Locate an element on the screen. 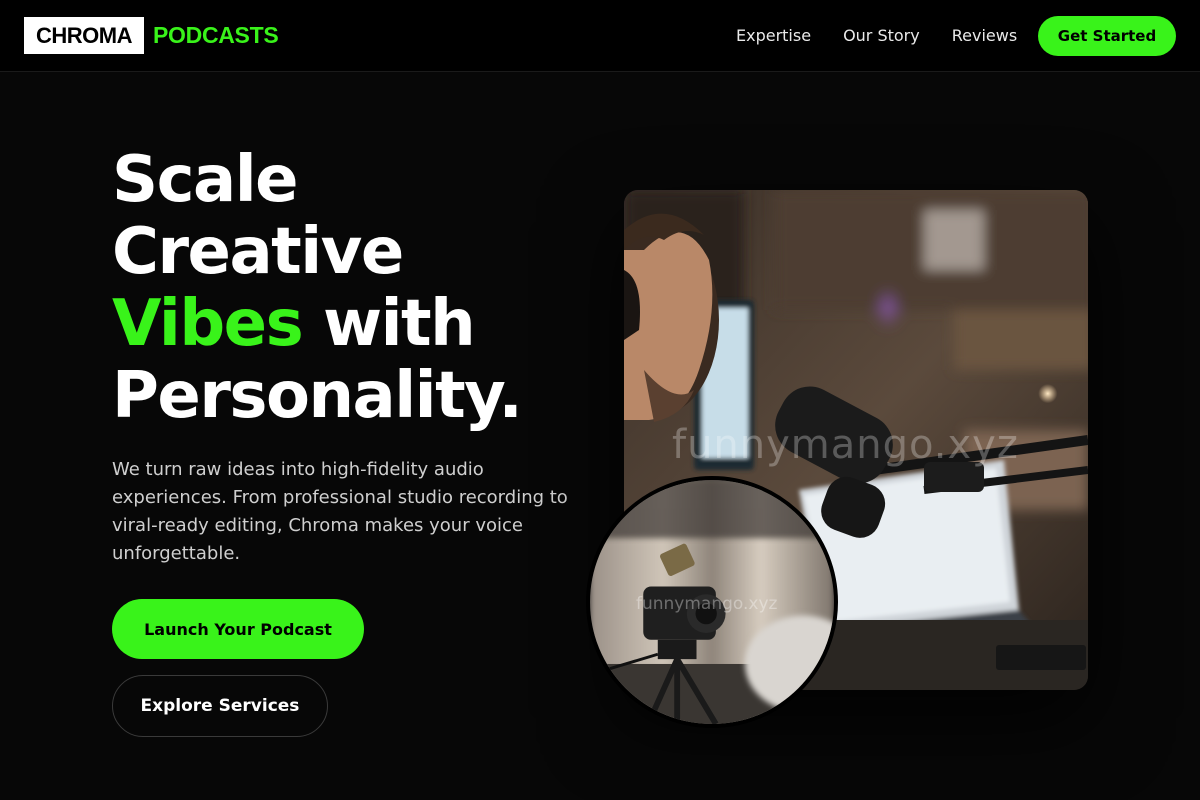 The width and height of the screenshot is (1200, 800). hero-title-line-4: Personality. is located at coordinates (317, 396).